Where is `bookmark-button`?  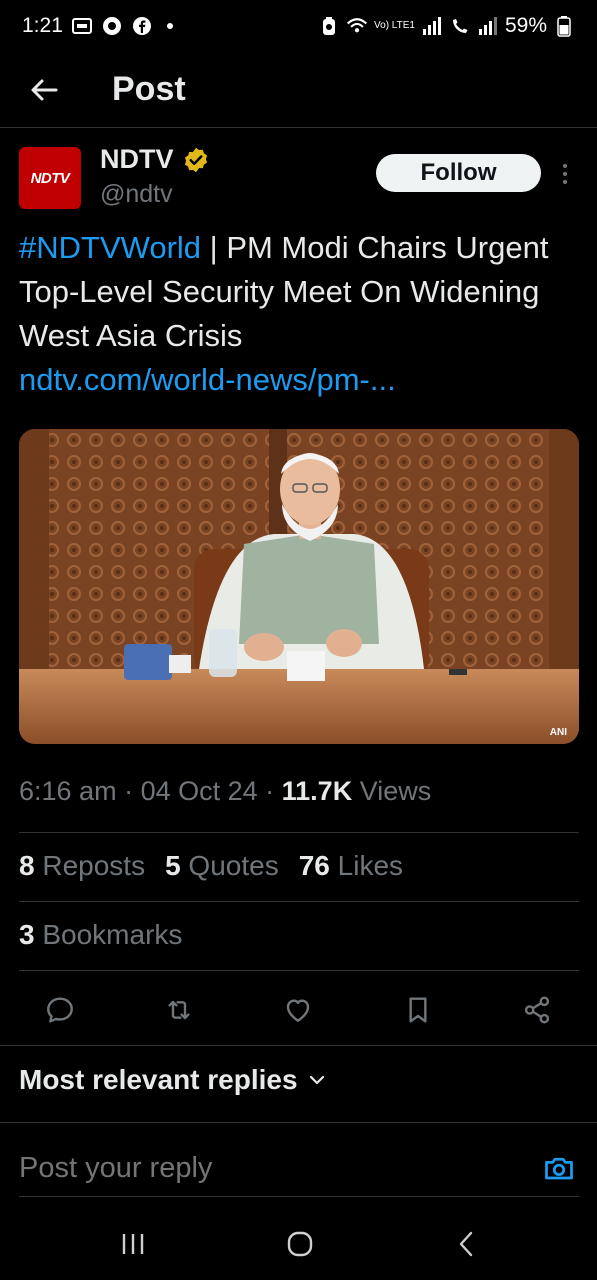
bookmark-button is located at coordinates (418, 1010).